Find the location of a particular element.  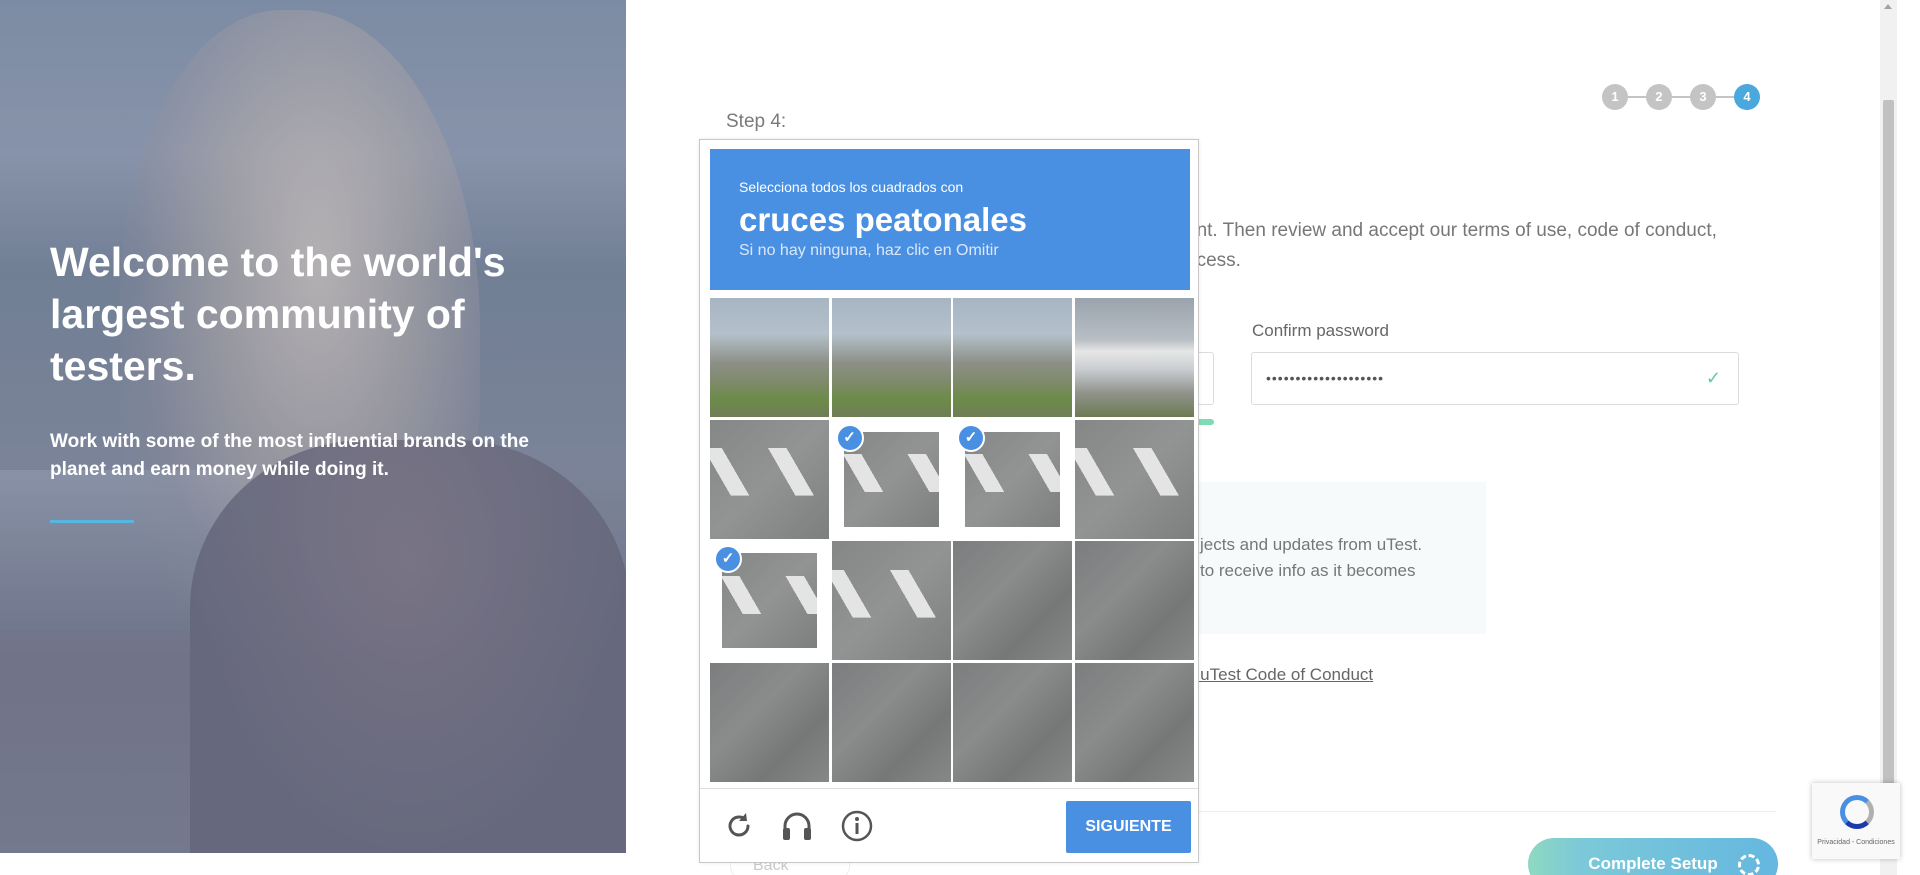

scrollbar-thumb is located at coordinates (1888, 450).